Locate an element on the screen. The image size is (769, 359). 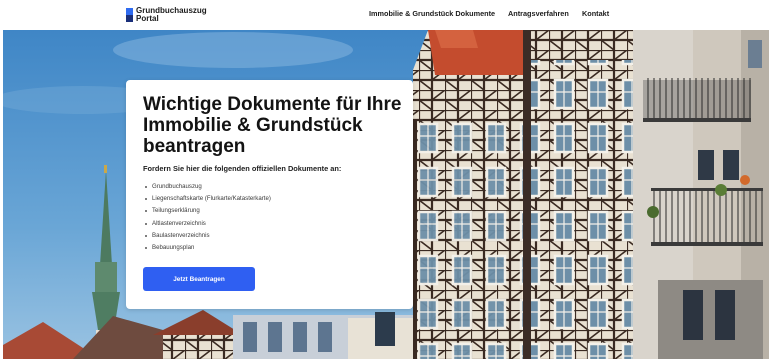
document-list-item: Bebauungsplan is located at coordinates (207, 248).